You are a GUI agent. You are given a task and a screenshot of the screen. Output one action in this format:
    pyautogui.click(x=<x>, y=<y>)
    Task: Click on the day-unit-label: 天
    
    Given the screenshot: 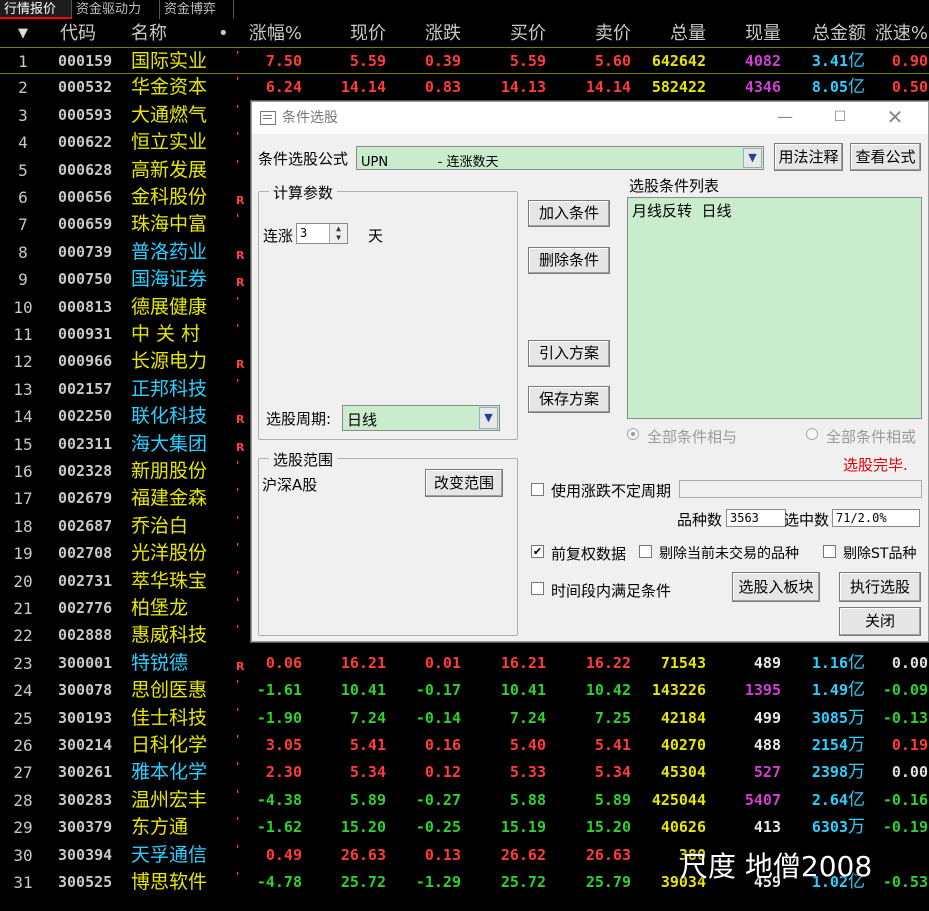 What is the action you would take?
    pyautogui.click(x=376, y=236)
    